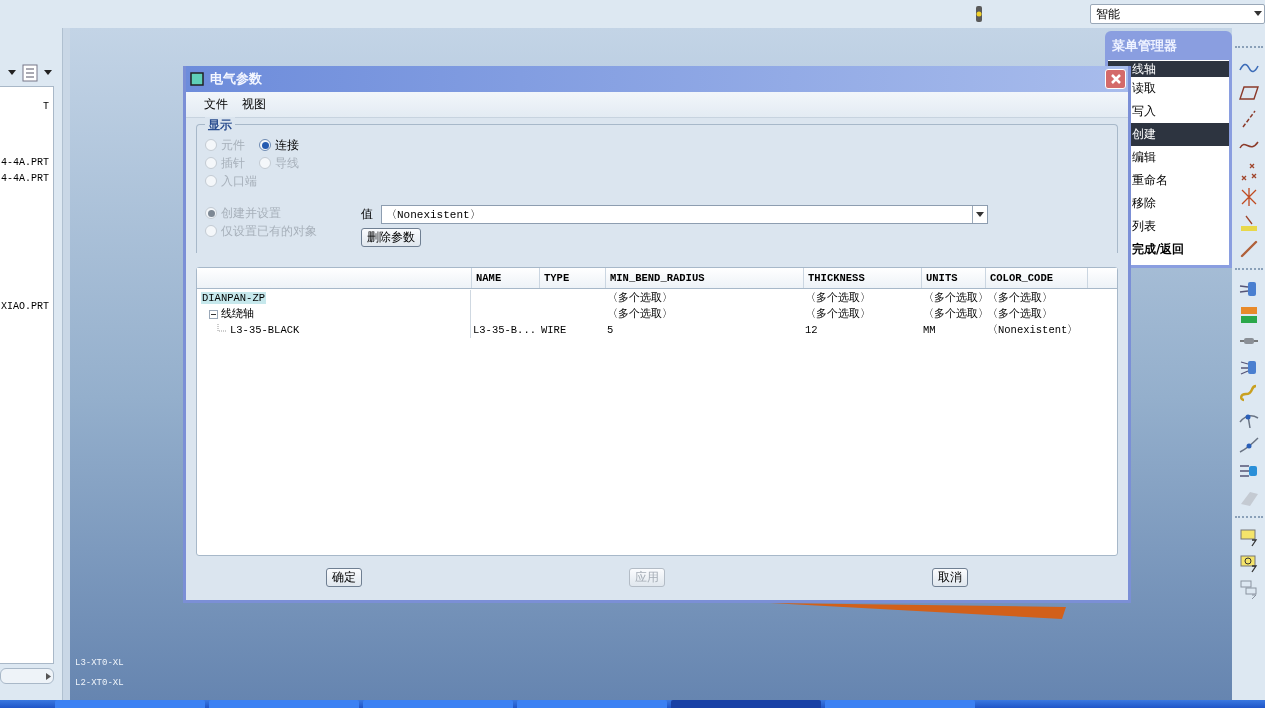 The image size is (1265, 708). Describe the element at coordinates (220, 125) in the screenshot. I see `group-title: 显示` at that location.